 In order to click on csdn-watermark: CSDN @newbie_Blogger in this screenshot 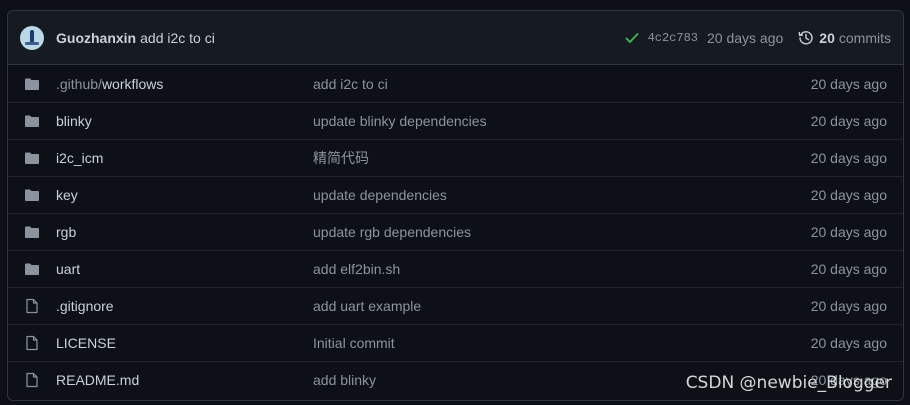, I will do `click(788, 383)`.